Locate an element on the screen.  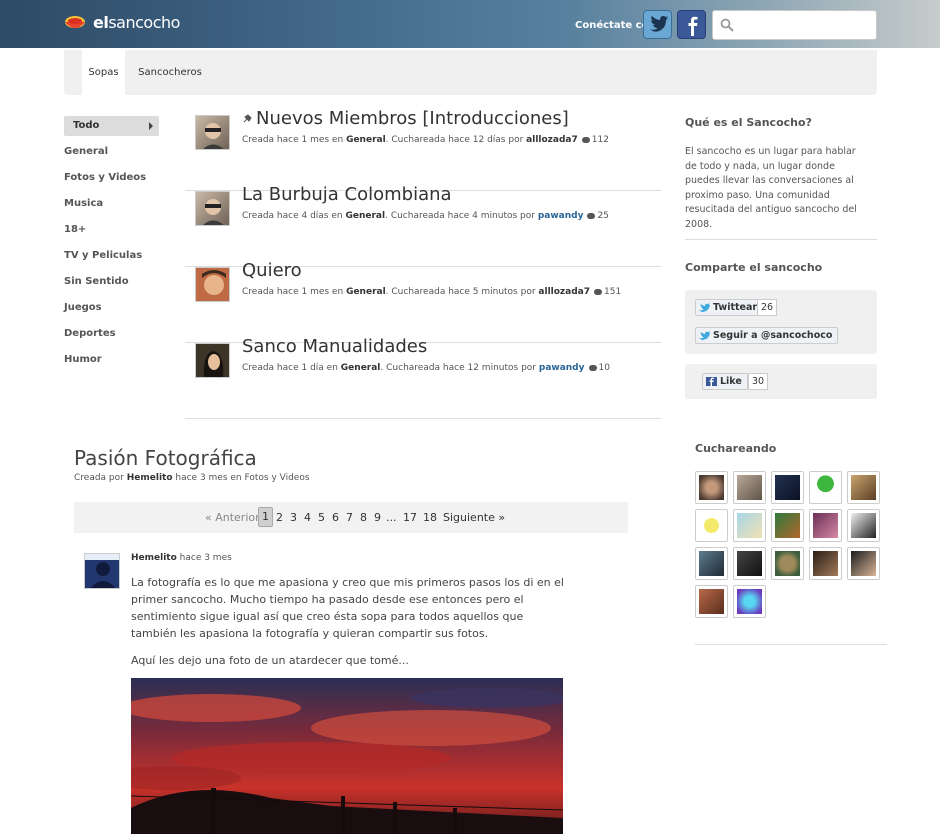
topic-title: Quiero is located at coordinates (272, 270).